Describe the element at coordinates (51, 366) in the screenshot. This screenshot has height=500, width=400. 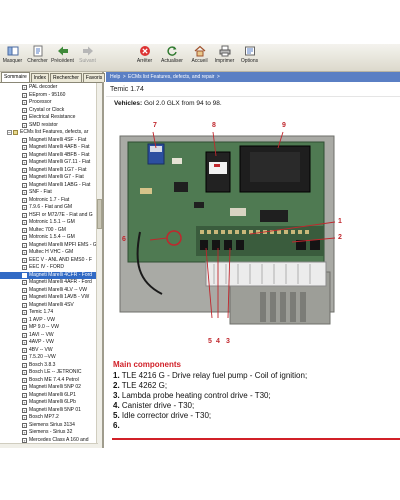
I see `tree-item: ? Bosch 3.8.3` at that location.